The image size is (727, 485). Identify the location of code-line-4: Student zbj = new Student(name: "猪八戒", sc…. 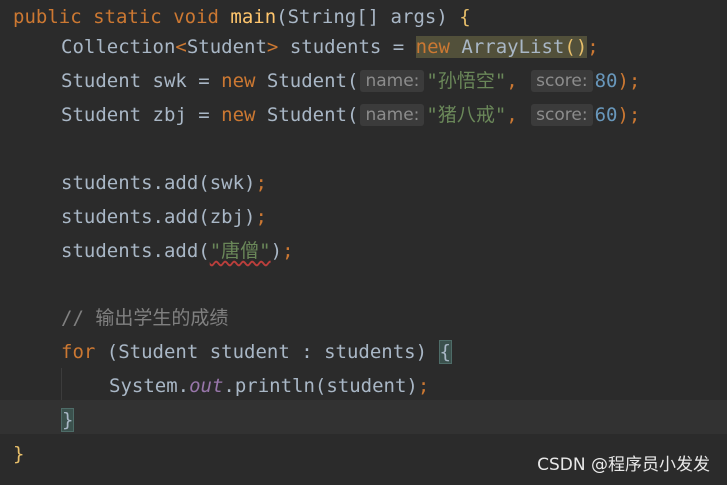
(350, 115).